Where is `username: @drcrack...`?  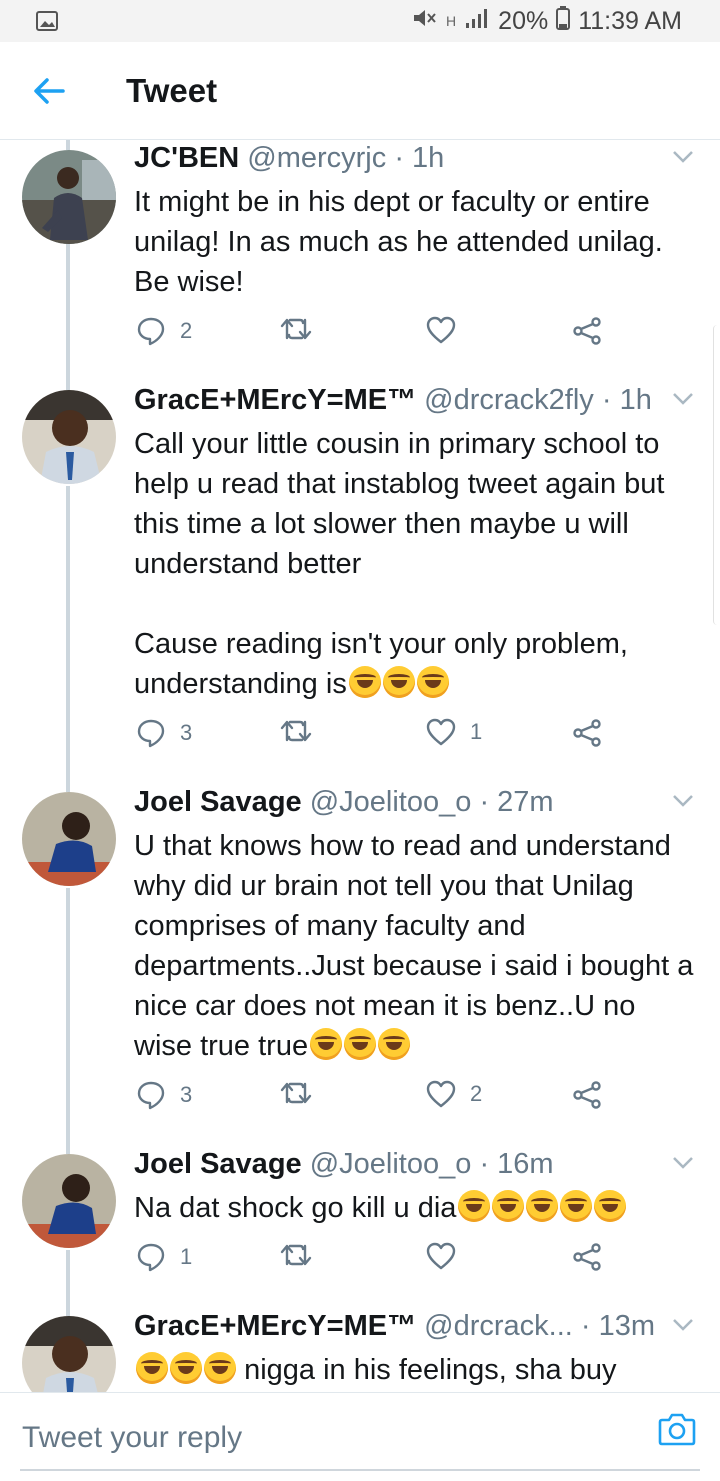
username: @drcrack... is located at coordinates (498, 1326).